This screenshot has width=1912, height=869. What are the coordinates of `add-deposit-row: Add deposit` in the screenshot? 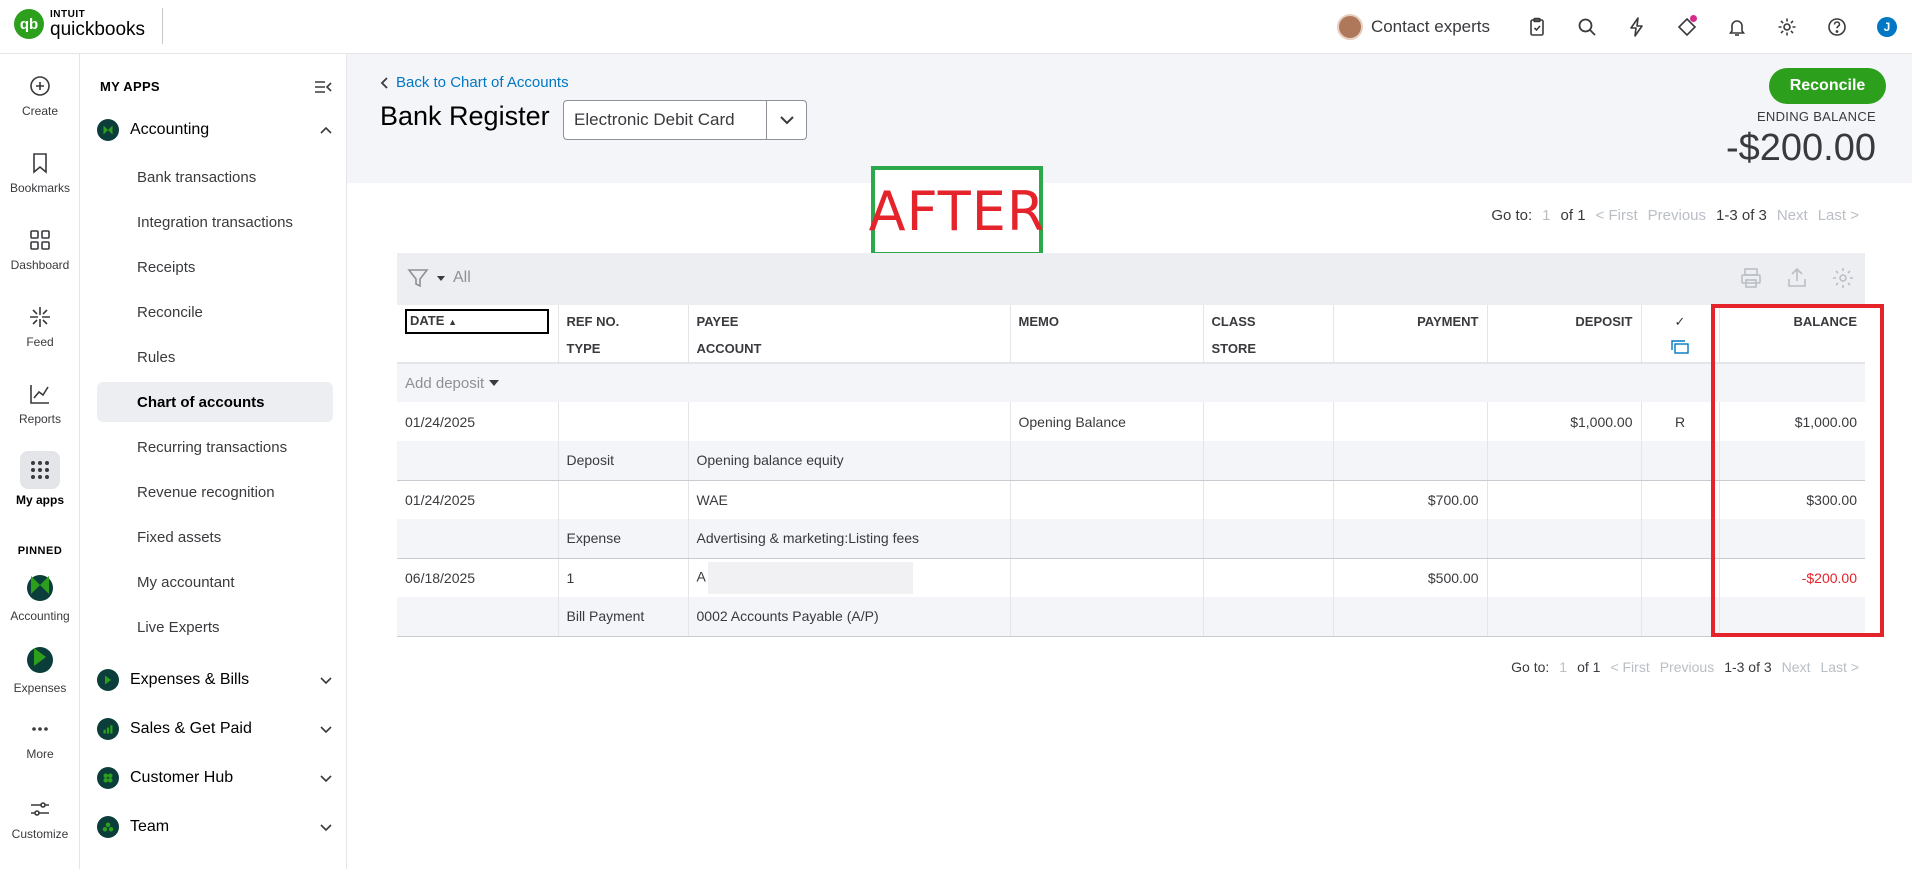 It's located at (1131, 382).